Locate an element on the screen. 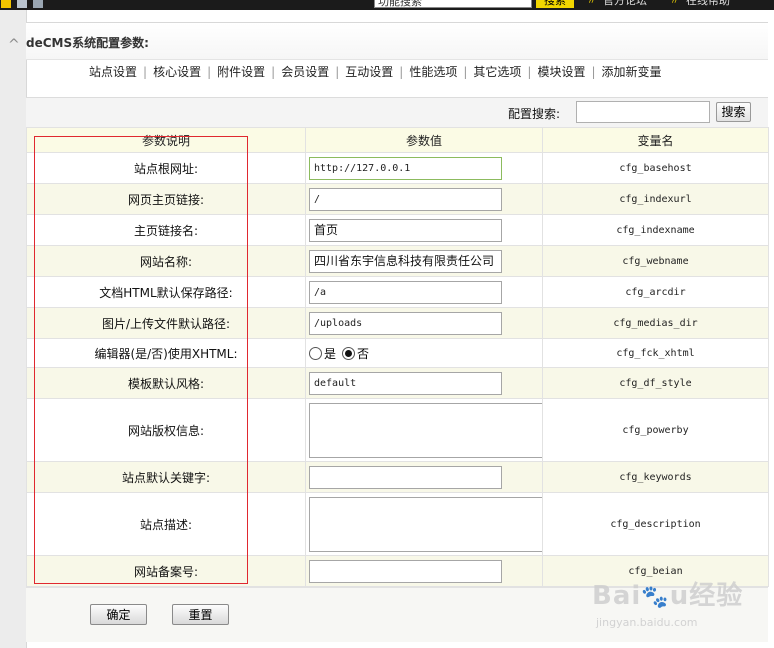 This screenshot has height=648, width=774. baidu-jingyan-watermark: Bai🐾u经验 is located at coordinates (668, 596).